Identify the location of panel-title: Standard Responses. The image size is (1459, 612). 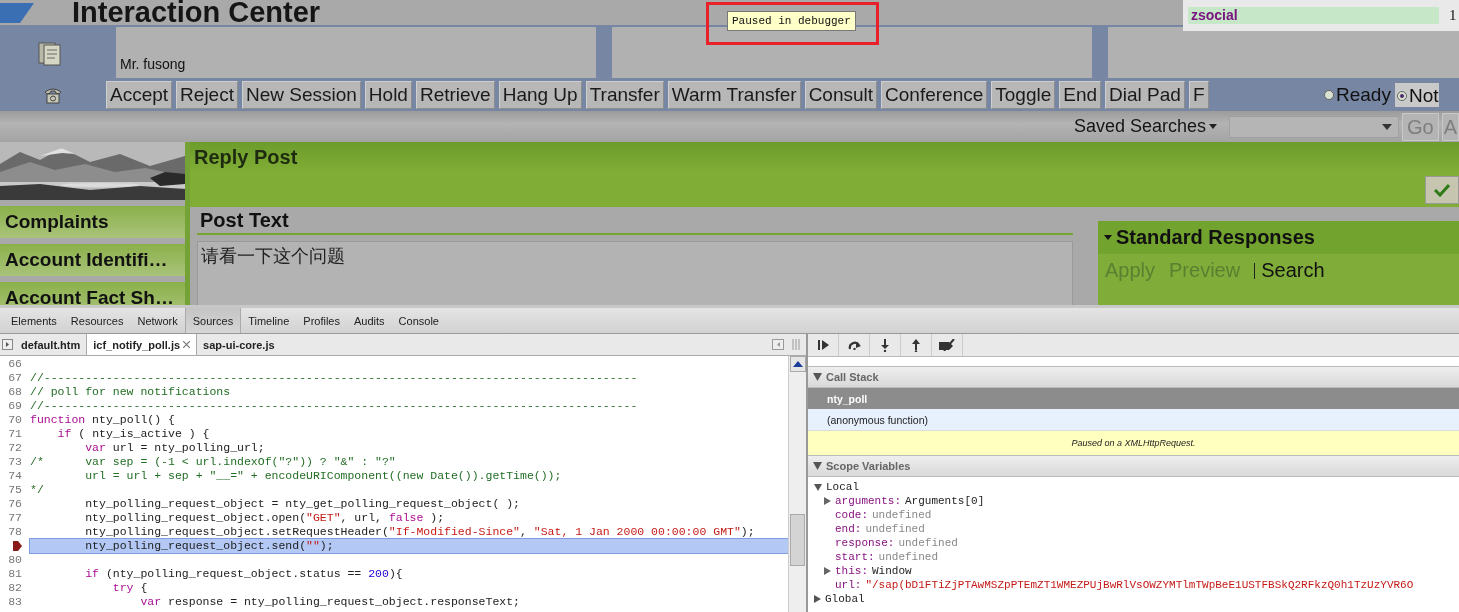
(1215, 237).